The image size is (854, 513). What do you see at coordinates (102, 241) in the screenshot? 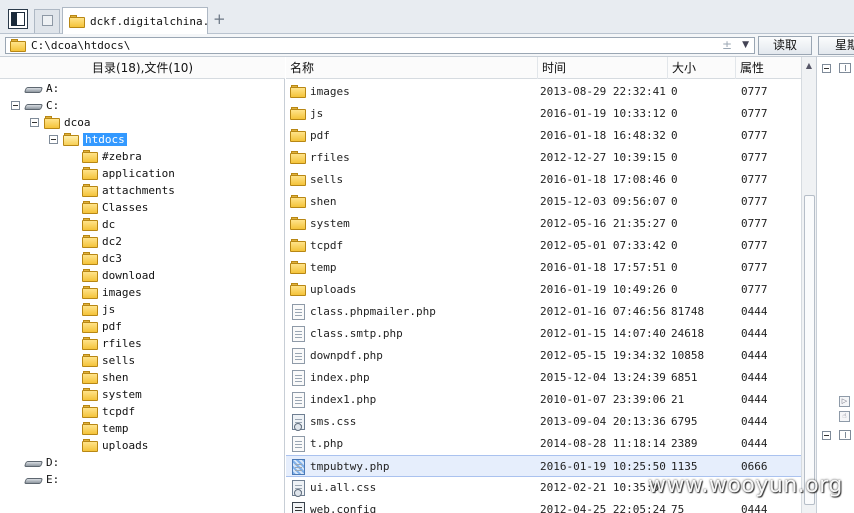
I see `tree-folder-item: dc2` at bounding box center [102, 241].